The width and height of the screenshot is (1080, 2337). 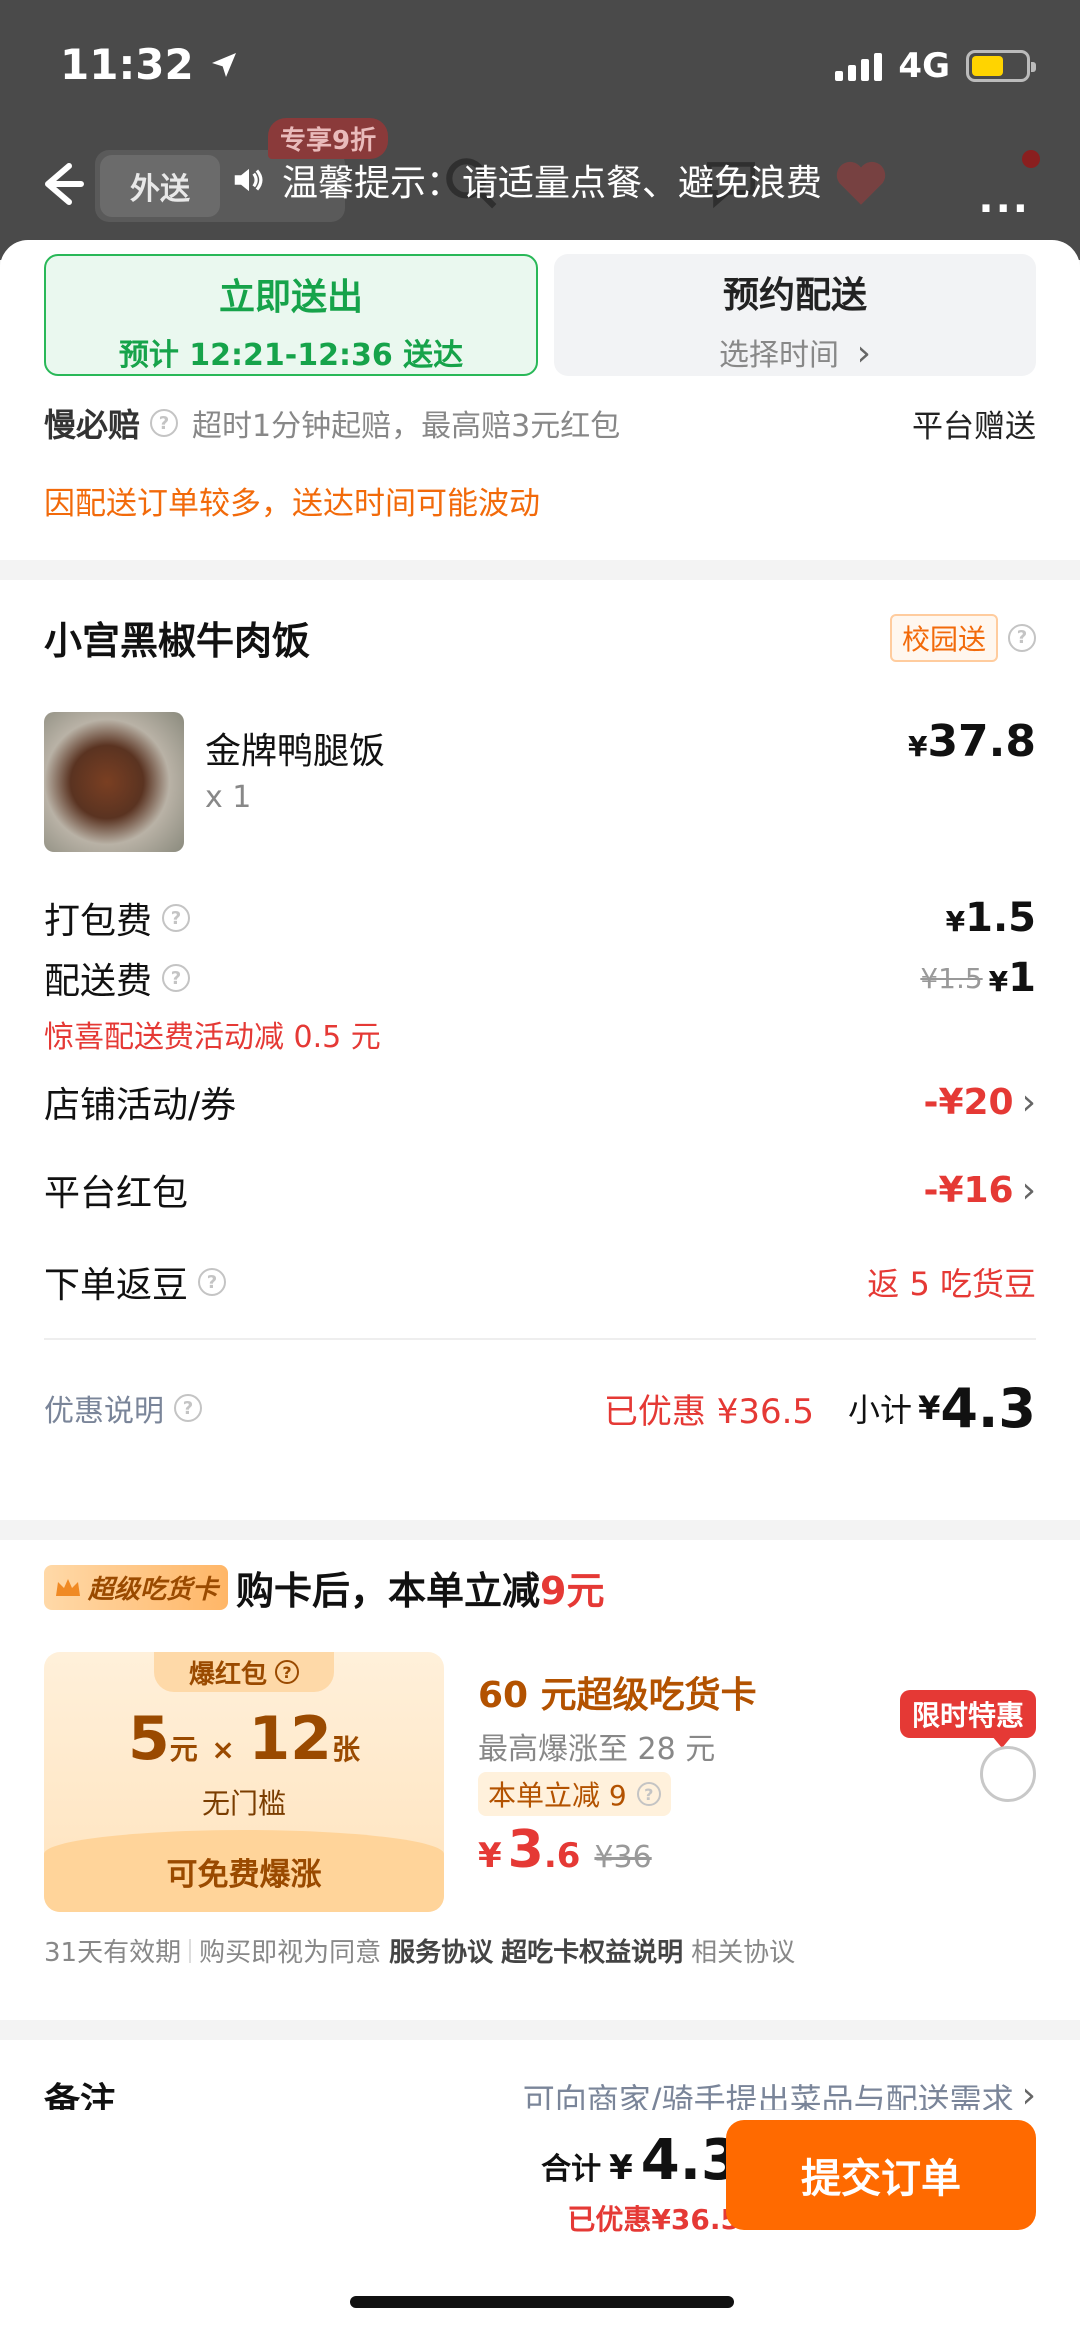 What do you see at coordinates (248, 180) in the screenshot?
I see `speaker-icon` at bounding box center [248, 180].